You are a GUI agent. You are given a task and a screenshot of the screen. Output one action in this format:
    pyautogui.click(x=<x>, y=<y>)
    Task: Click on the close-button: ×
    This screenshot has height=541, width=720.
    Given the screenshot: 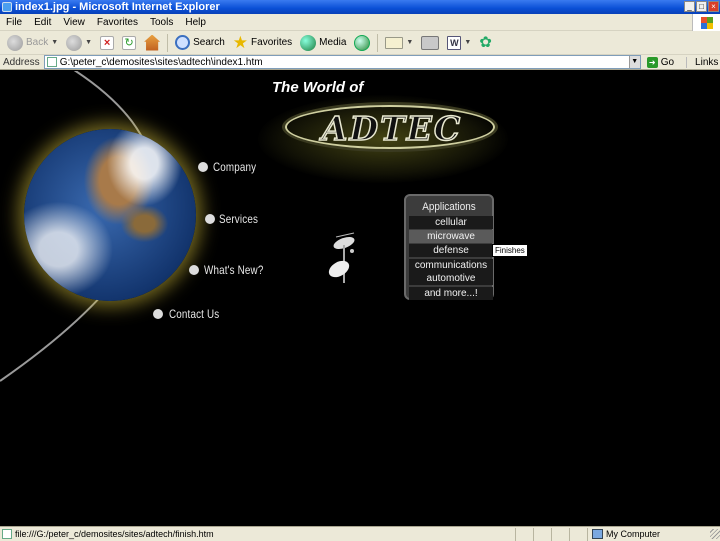 What is the action you would take?
    pyautogui.click(x=713, y=6)
    